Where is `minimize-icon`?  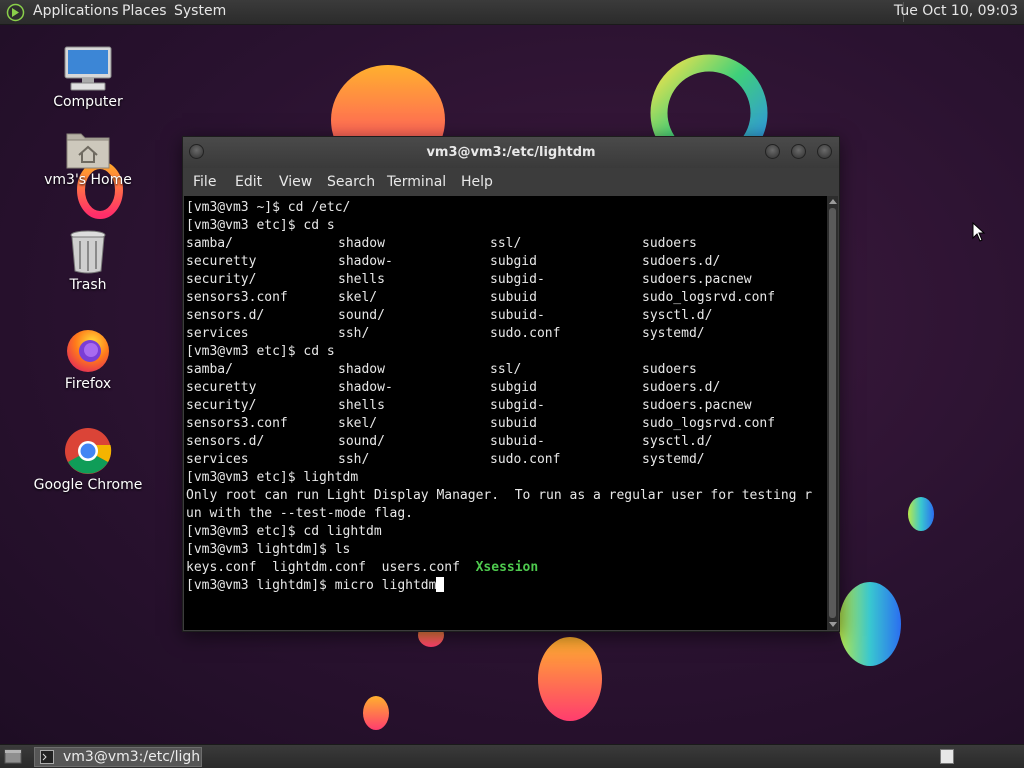 minimize-icon is located at coordinates (772, 151).